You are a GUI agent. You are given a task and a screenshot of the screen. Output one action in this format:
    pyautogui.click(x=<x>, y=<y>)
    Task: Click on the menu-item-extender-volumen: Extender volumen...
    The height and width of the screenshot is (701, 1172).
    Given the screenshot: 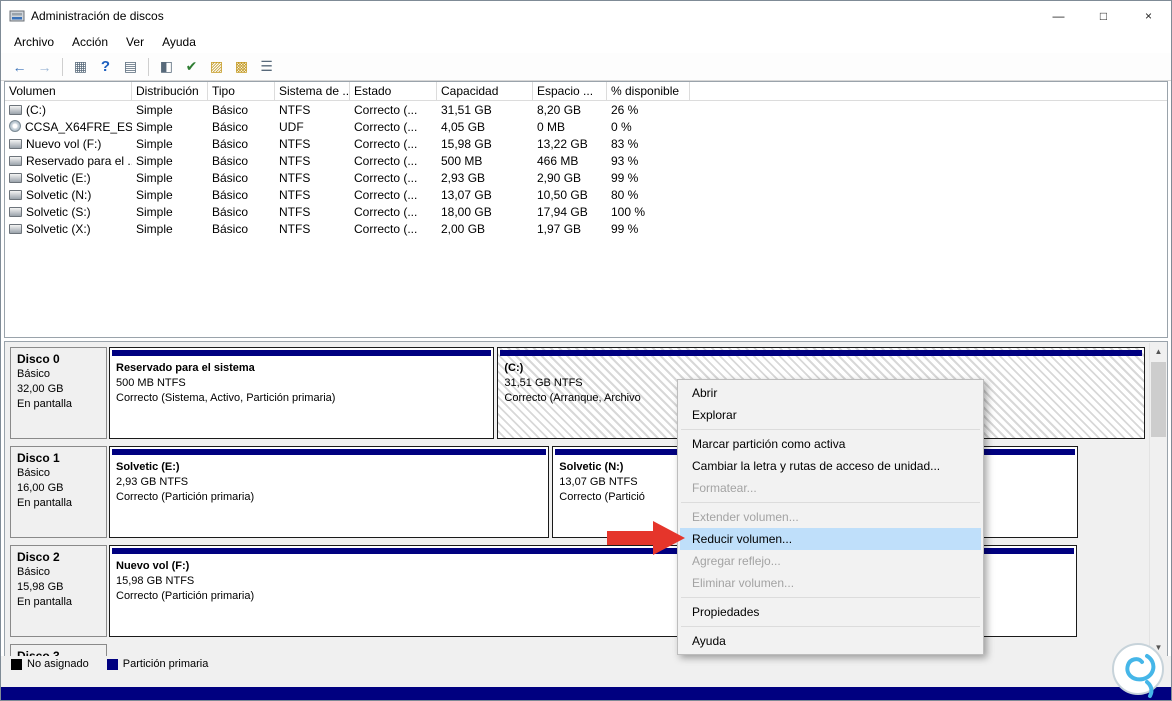 What is the action you would take?
    pyautogui.click(x=745, y=517)
    